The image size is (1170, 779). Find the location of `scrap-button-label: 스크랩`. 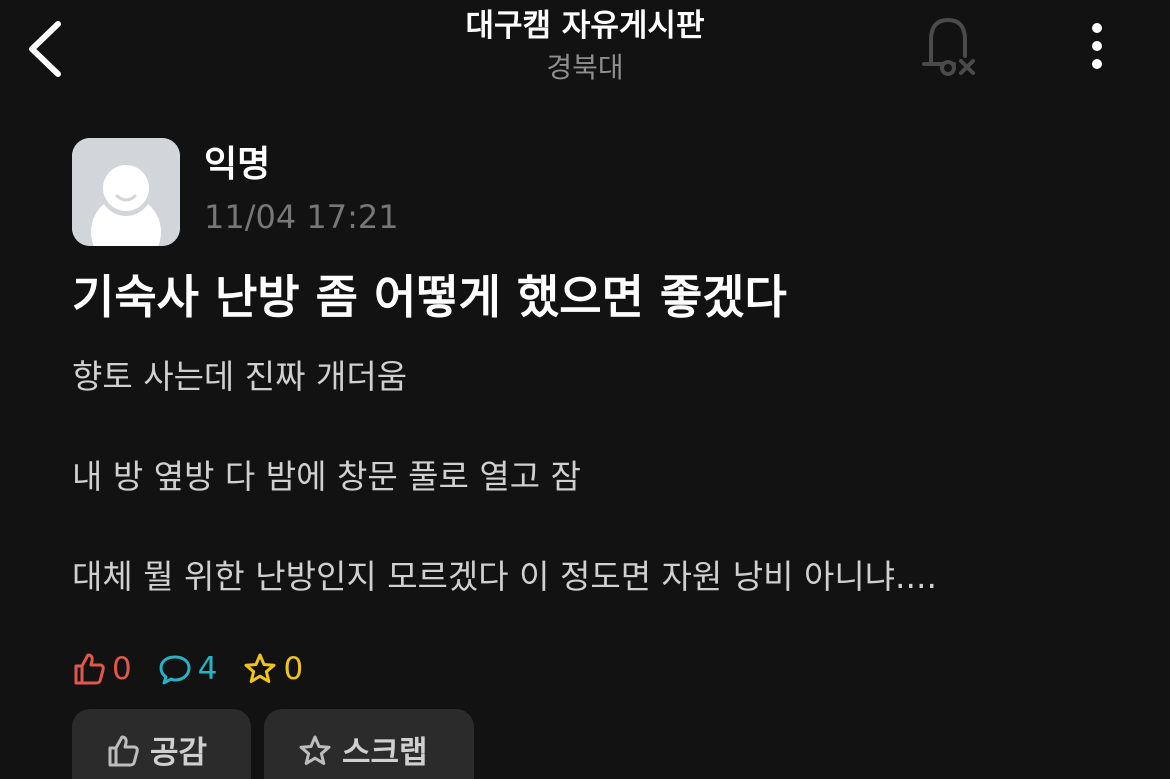

scrap-button-label: 스크랩 is located at coordinates (385, 753).